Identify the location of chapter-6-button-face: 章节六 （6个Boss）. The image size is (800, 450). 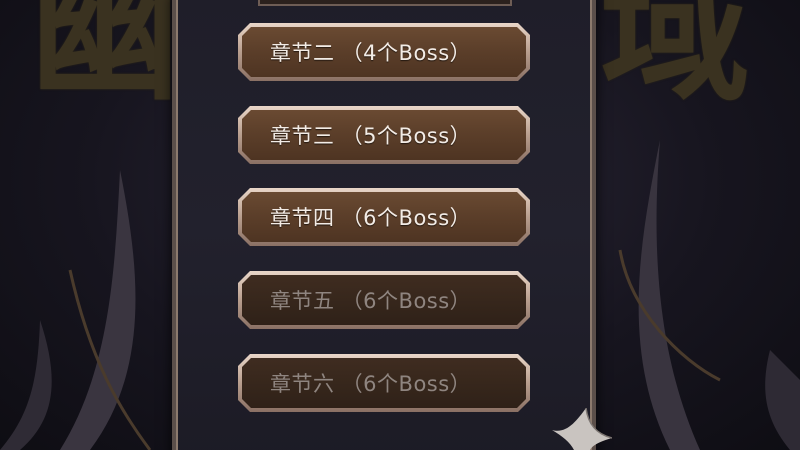
(384, 383).